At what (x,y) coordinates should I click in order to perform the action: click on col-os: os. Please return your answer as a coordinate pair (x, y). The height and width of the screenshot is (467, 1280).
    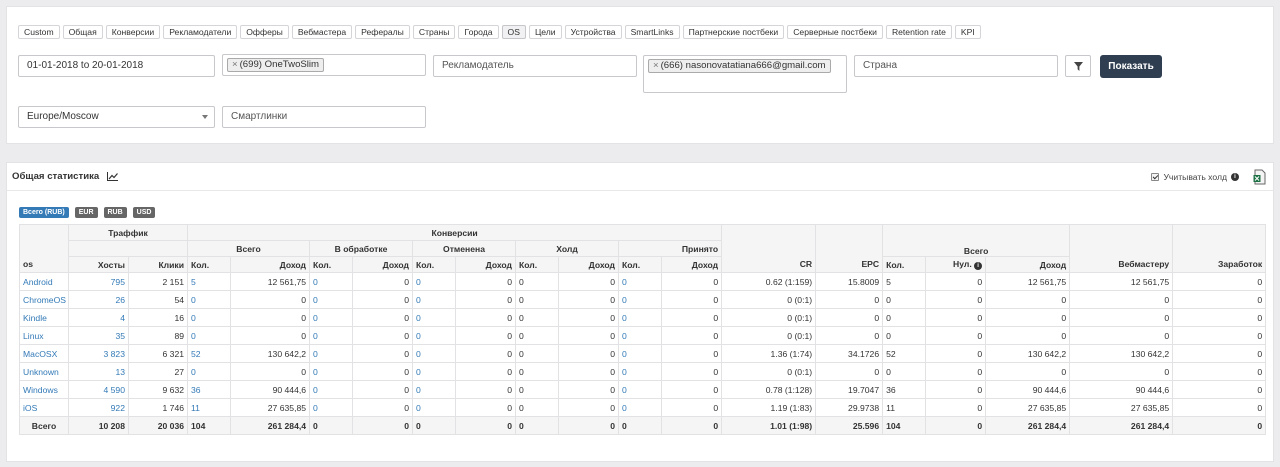
    Looking at the image, I should click on (44, 248).